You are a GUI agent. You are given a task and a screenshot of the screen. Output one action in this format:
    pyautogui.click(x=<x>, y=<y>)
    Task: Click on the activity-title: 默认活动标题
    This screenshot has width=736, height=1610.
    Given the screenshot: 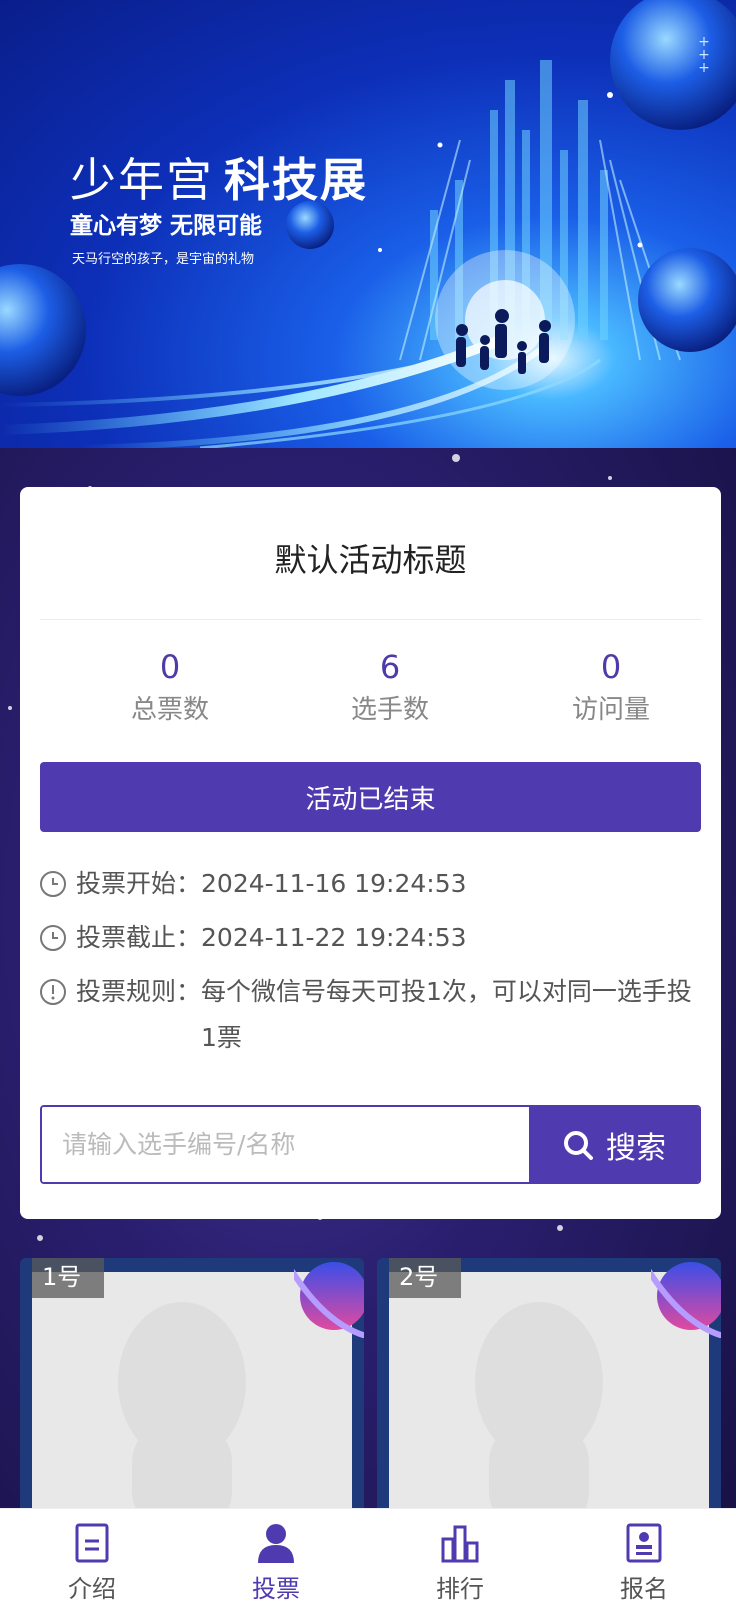 What is the action you would take?
    pyautogui.click(x=370, y=560)
    